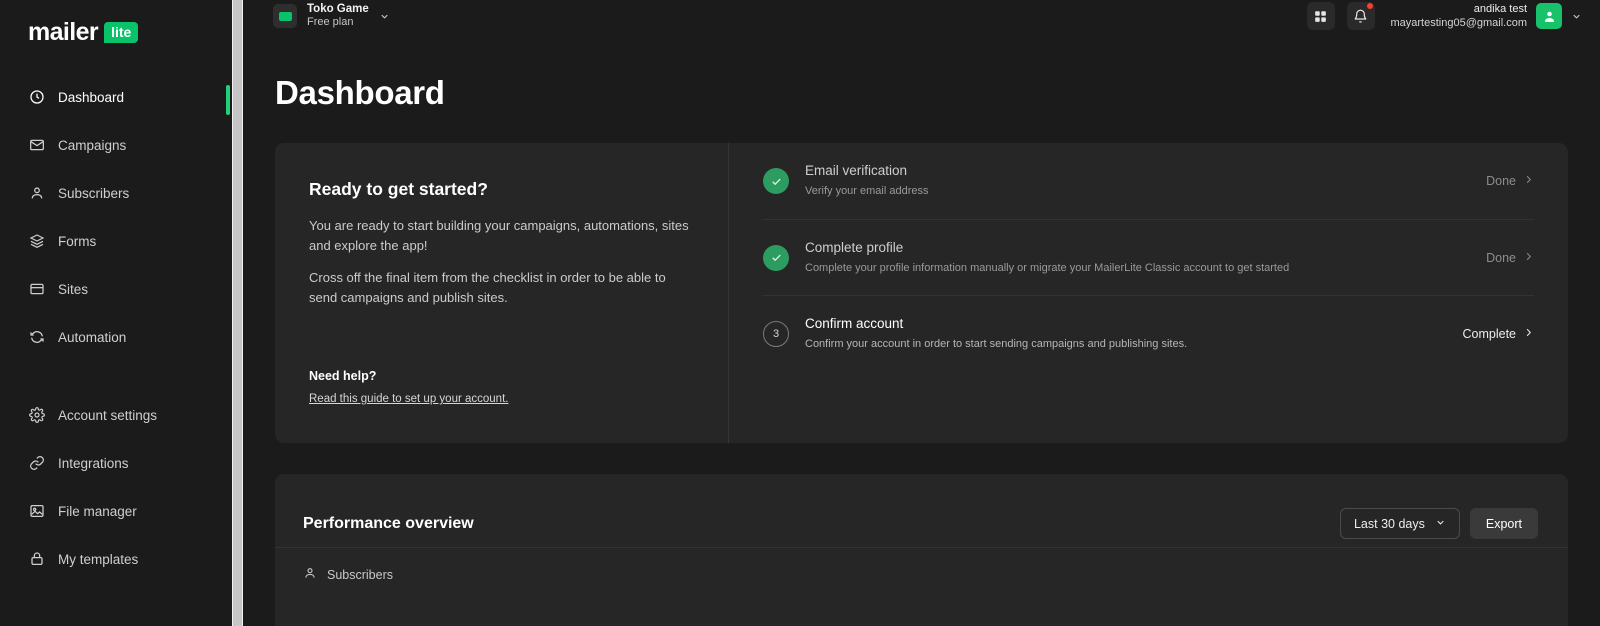 The height and width of the screenshot is (626, 1600). Describe the element at coordinates (113, 337) in the screenshot. I see `sidebar-item-automation: Automation` at that location.